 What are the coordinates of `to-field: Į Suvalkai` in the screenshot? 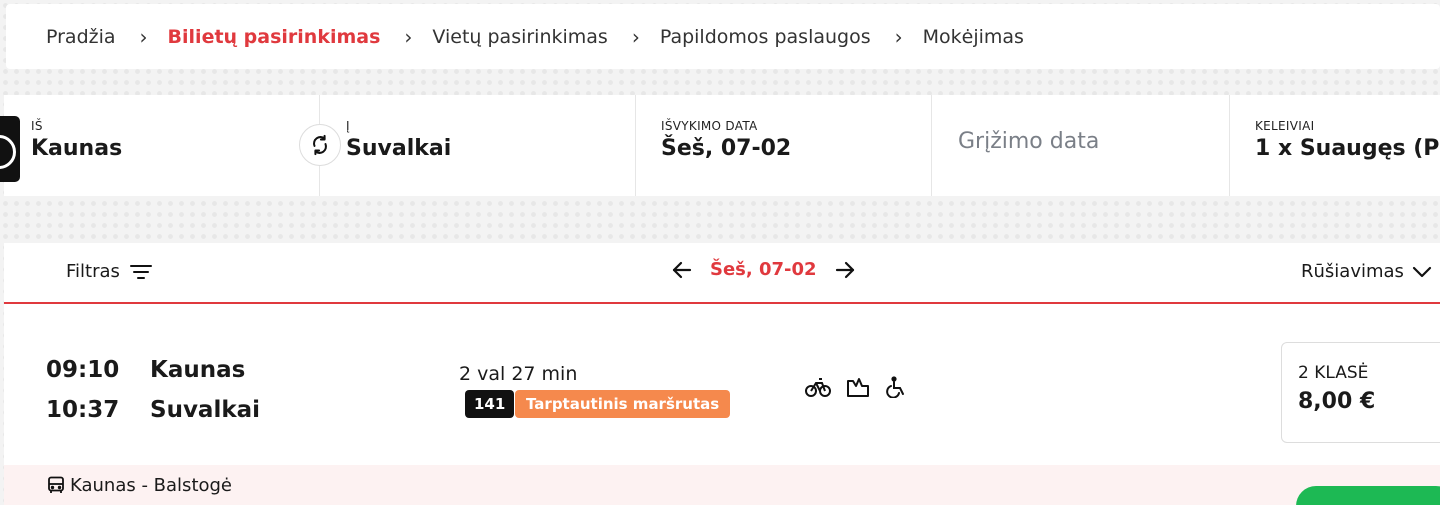 It's located at (478, 145).